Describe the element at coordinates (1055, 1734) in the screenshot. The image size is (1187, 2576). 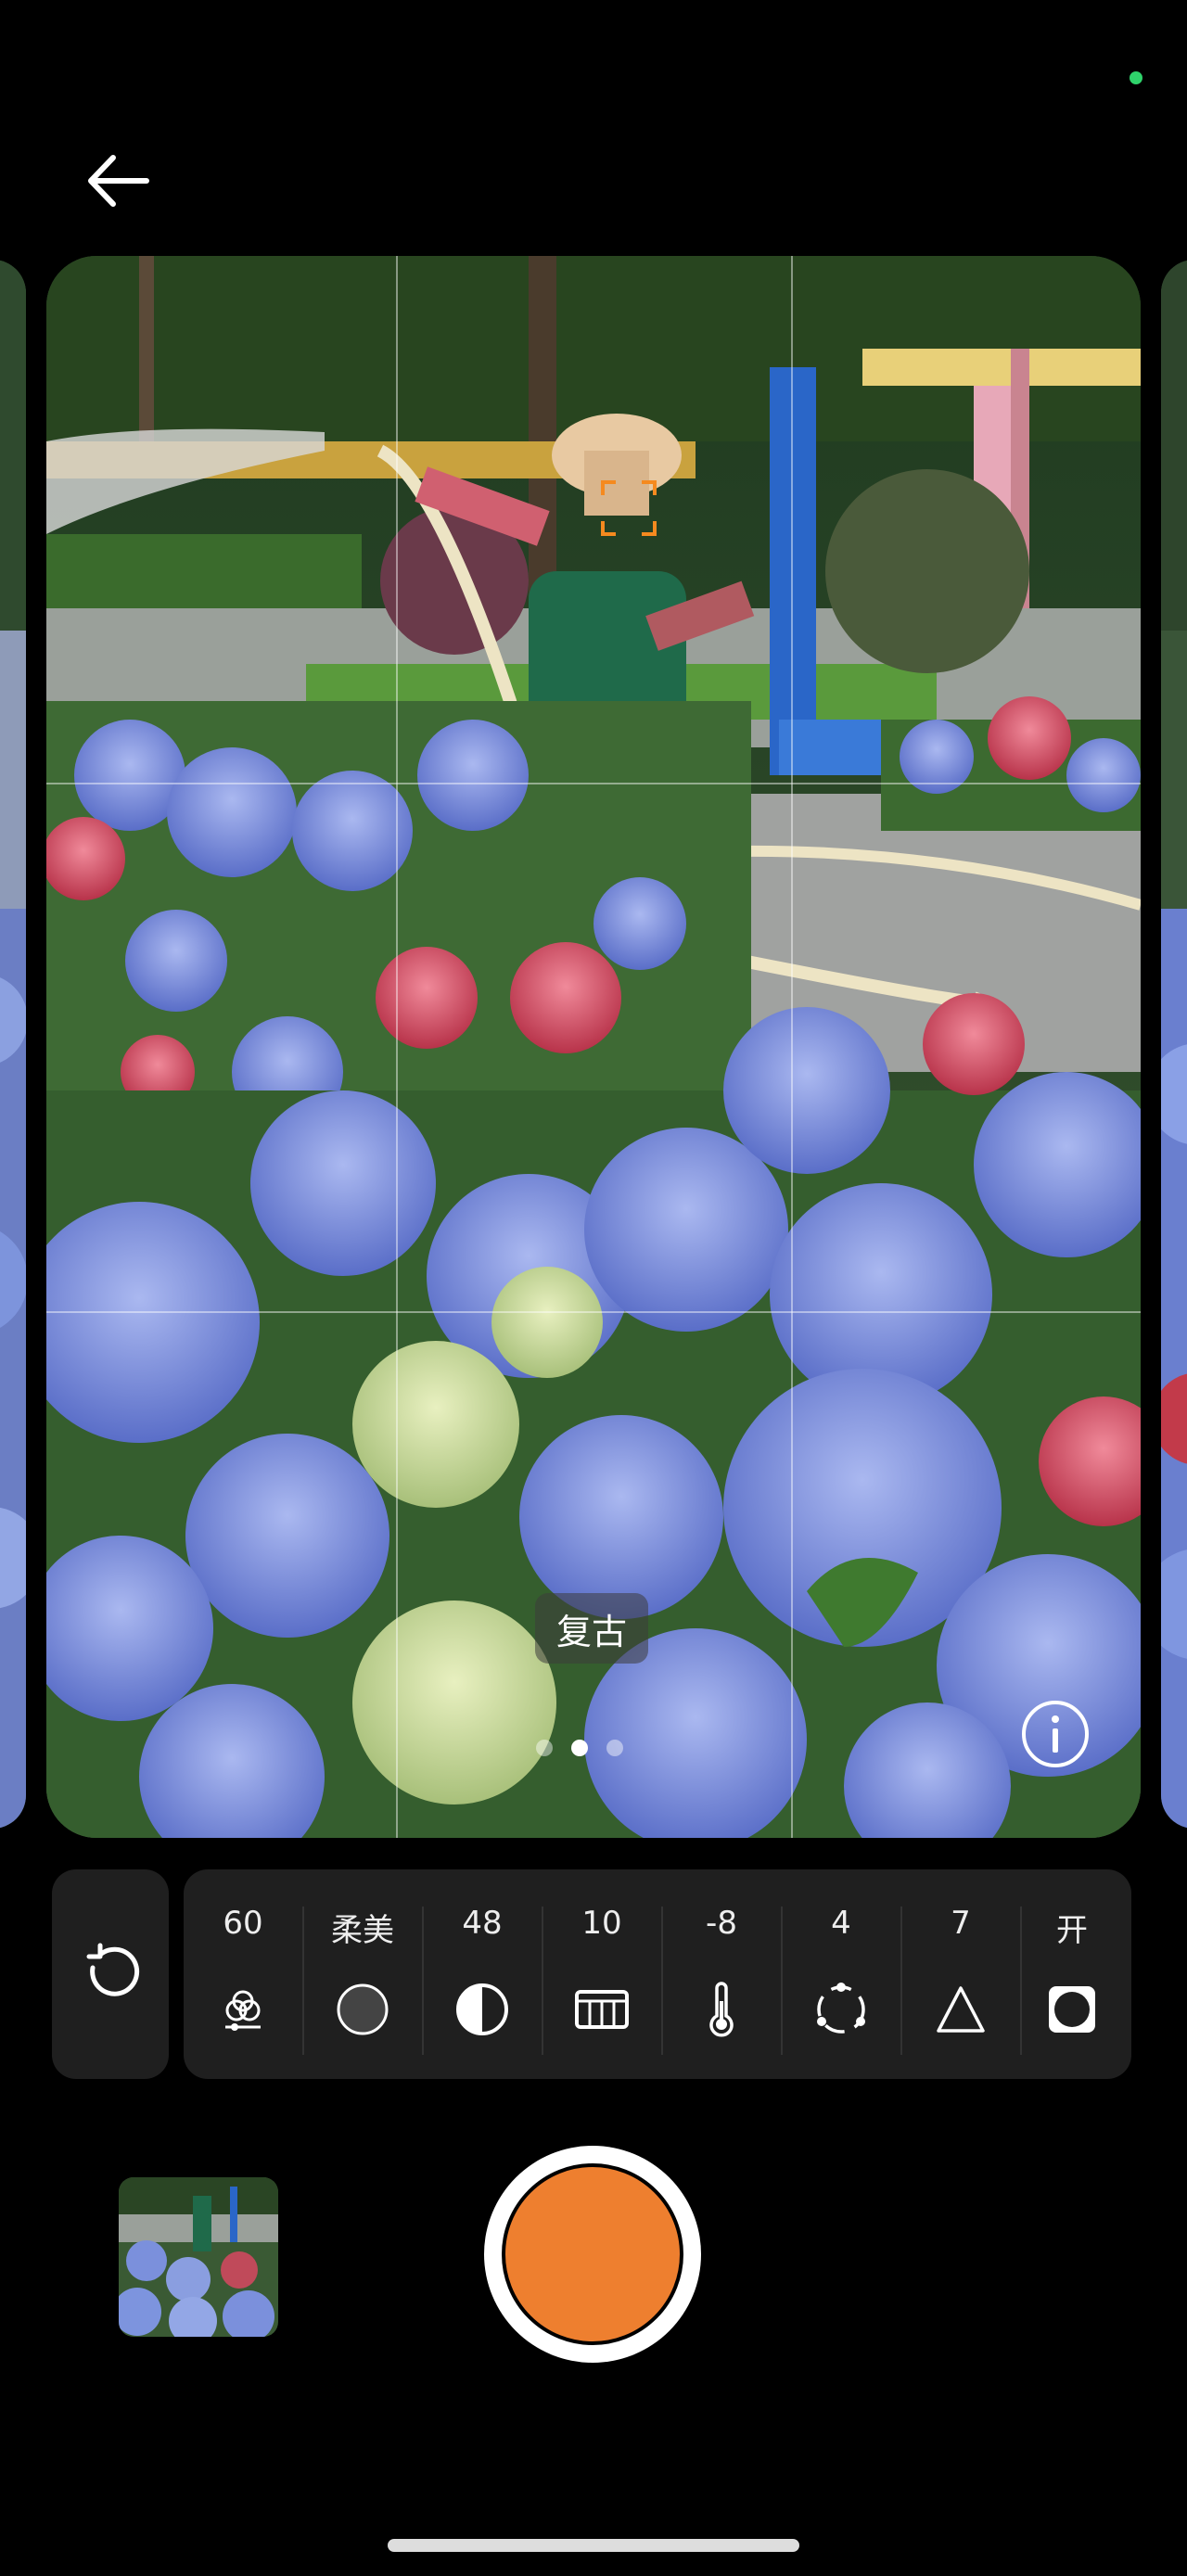
I see `info-icon` at that location.